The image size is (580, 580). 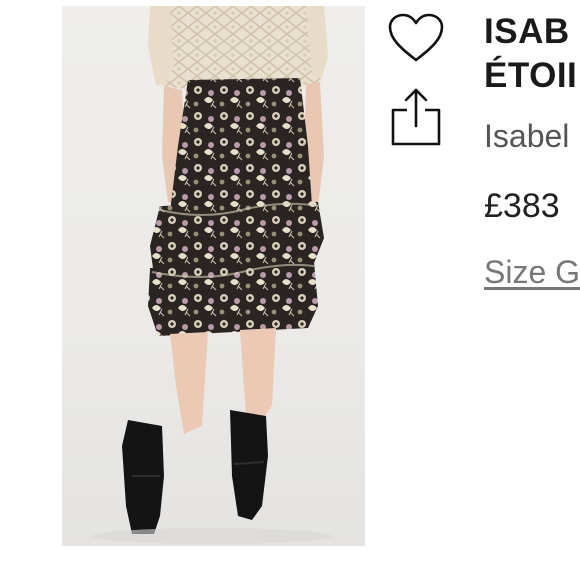 What do you see at coordinates (532, 272) in the screenshot?
I see `size-guide-link: Size G` at bounding box center [532, 272].